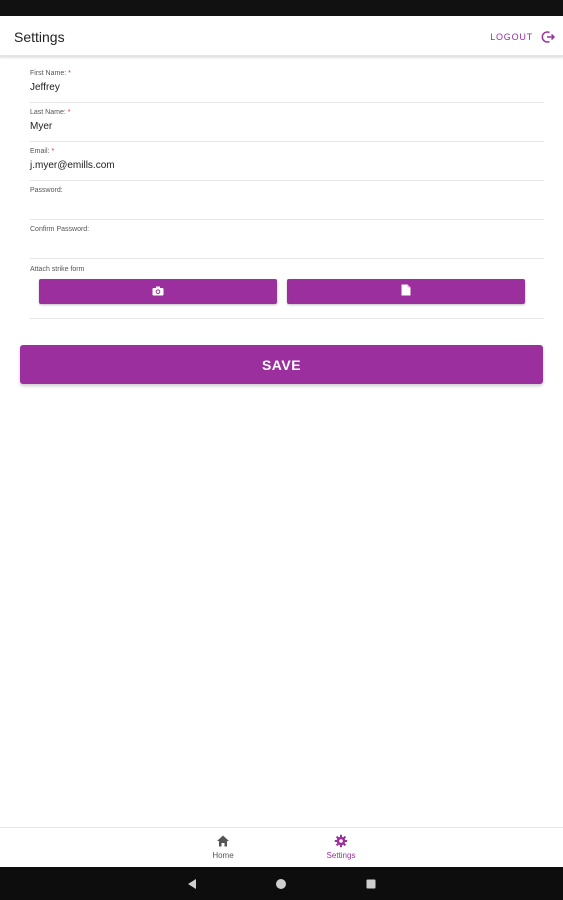 The height and width of the screenshot is (900, 563). I want to click on nav-item-settings: Settings, so click(341, 847).